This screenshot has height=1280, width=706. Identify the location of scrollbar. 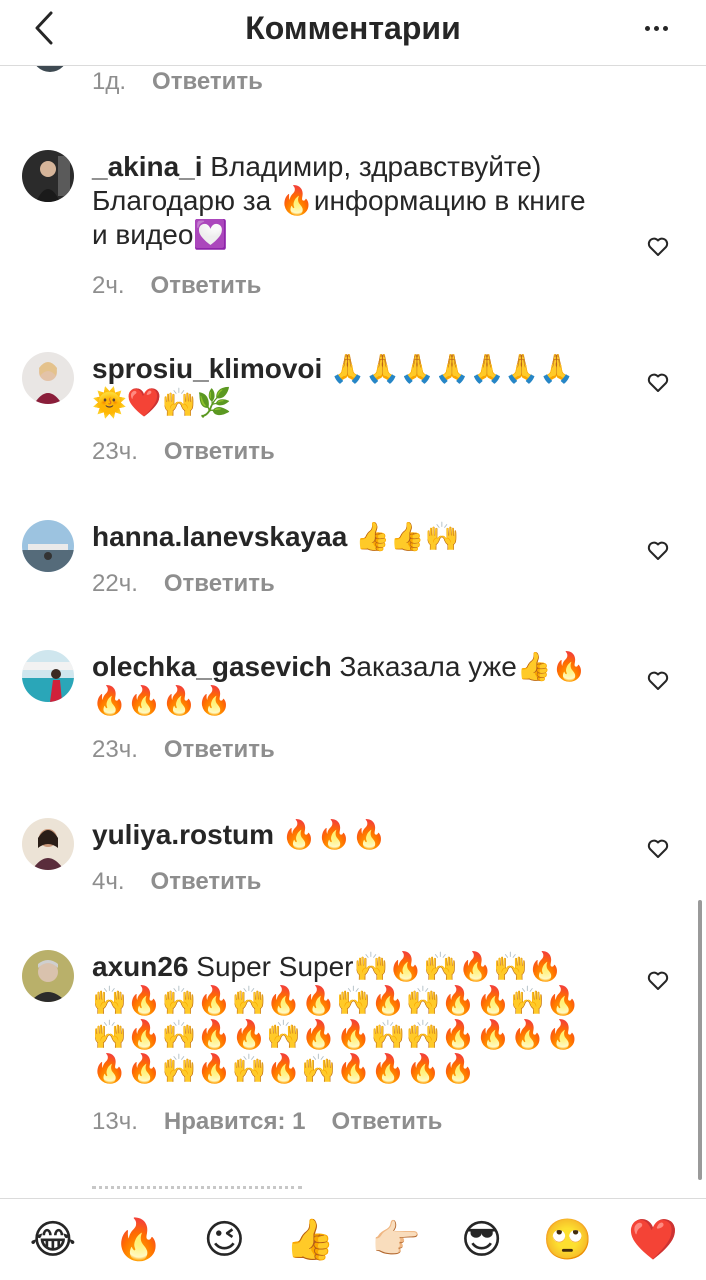
(700, 1040).